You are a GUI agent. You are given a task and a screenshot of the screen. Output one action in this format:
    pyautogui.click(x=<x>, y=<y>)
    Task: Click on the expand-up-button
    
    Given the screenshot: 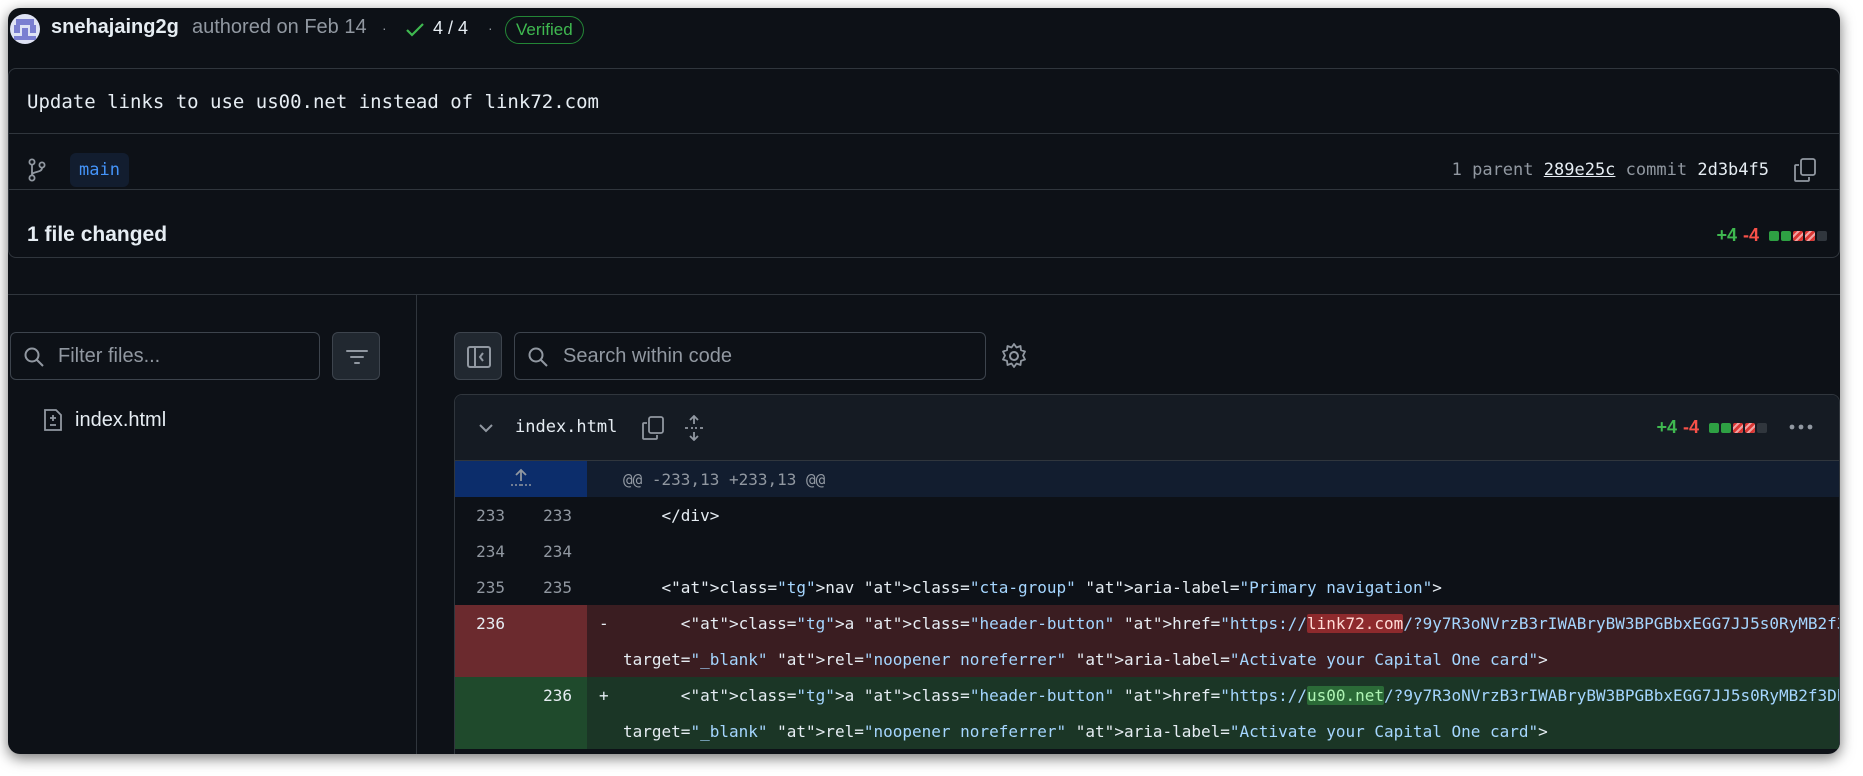 What is the action you would take?
    pyautogui.click(x=521, y=479)
    